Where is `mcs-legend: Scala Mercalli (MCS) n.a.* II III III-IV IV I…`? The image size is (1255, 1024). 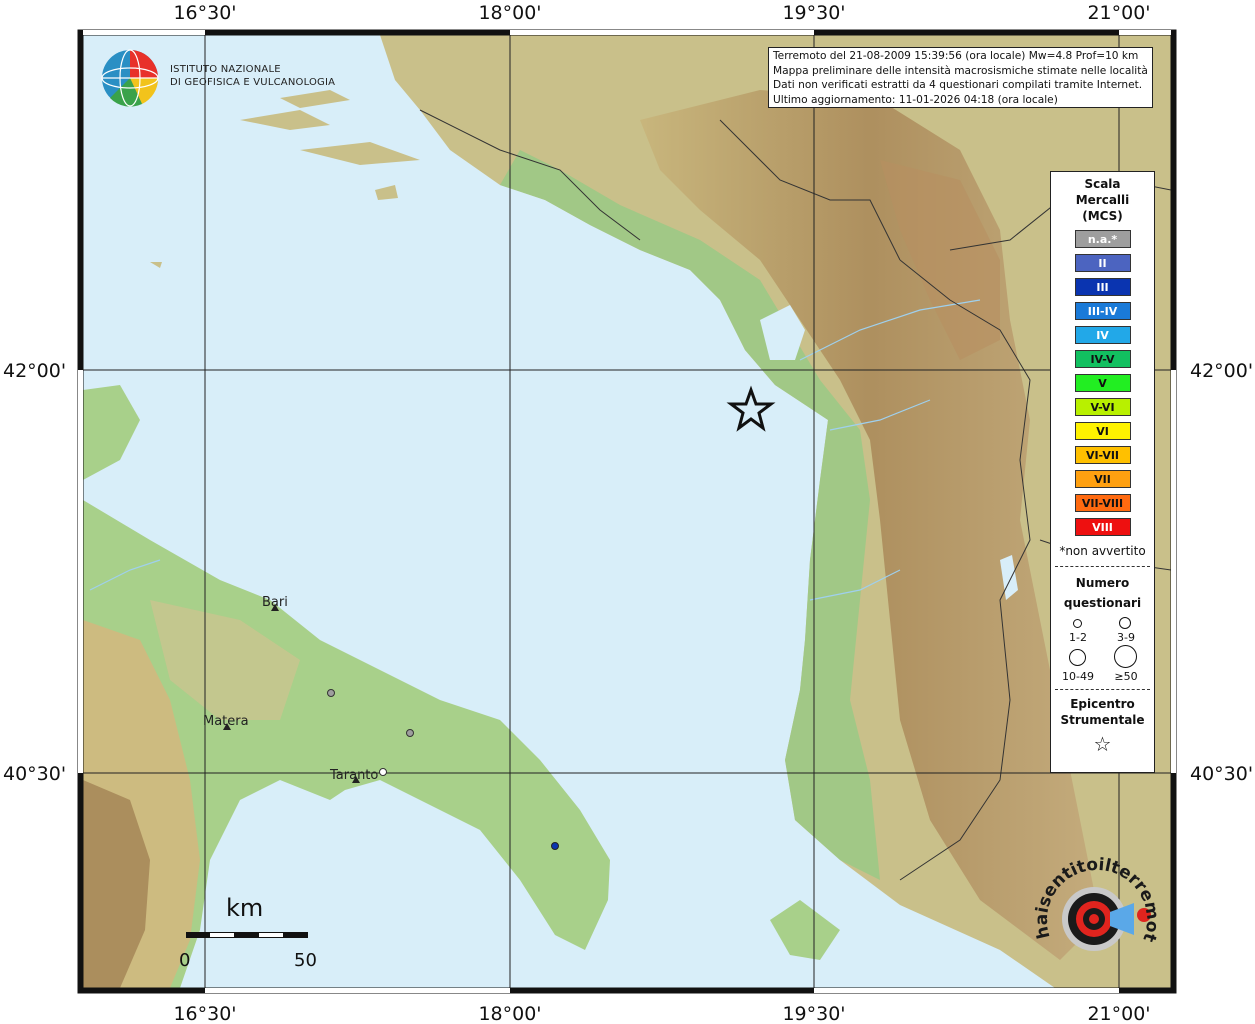 mcs-legend: Scala Mercalli (MCS) n.a.* II III III-IV IV I… is located at coordinates (1102, 472).